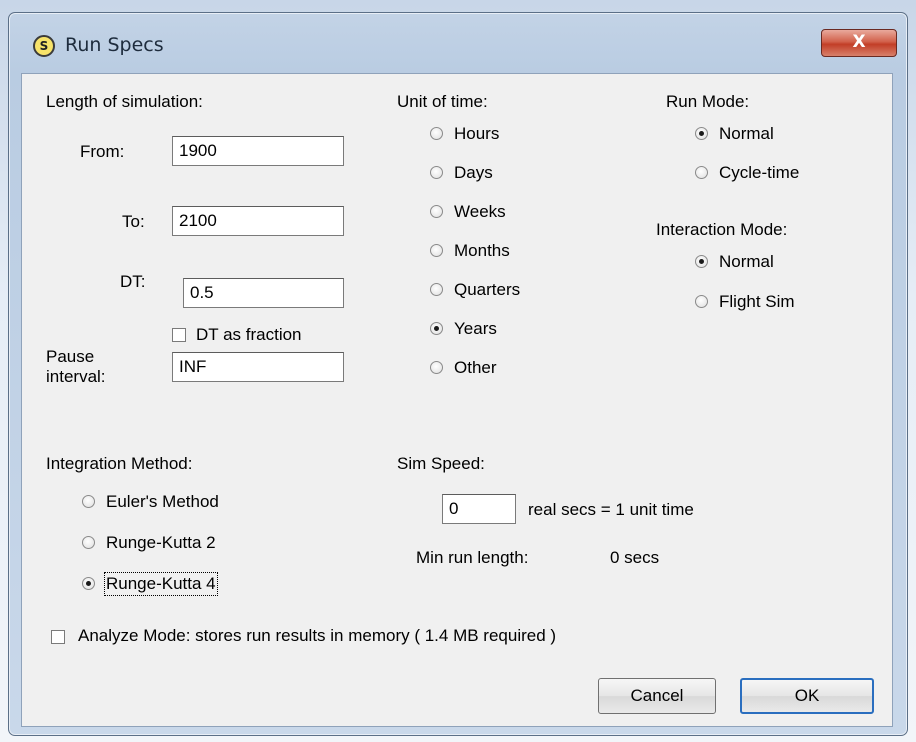 The height and width of the screenshot is (742, 916). Describe the element at coordinates (473, 172) in the screenshot. I see `unit-label-days: Days` at that location.